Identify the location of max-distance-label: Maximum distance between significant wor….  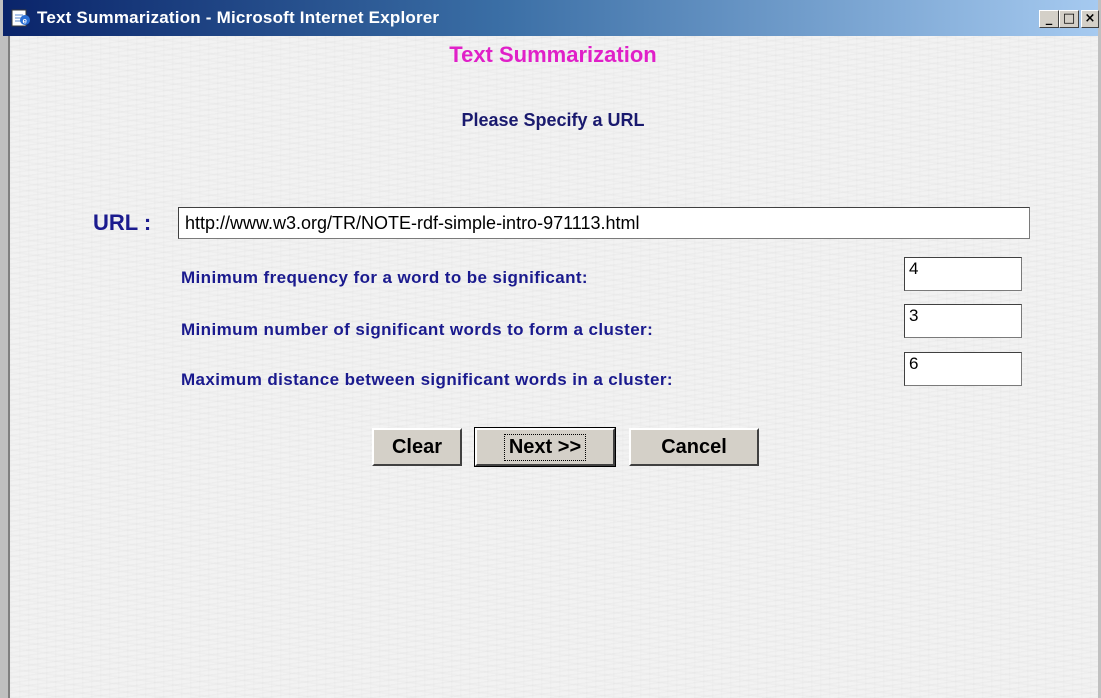
(427, 379).